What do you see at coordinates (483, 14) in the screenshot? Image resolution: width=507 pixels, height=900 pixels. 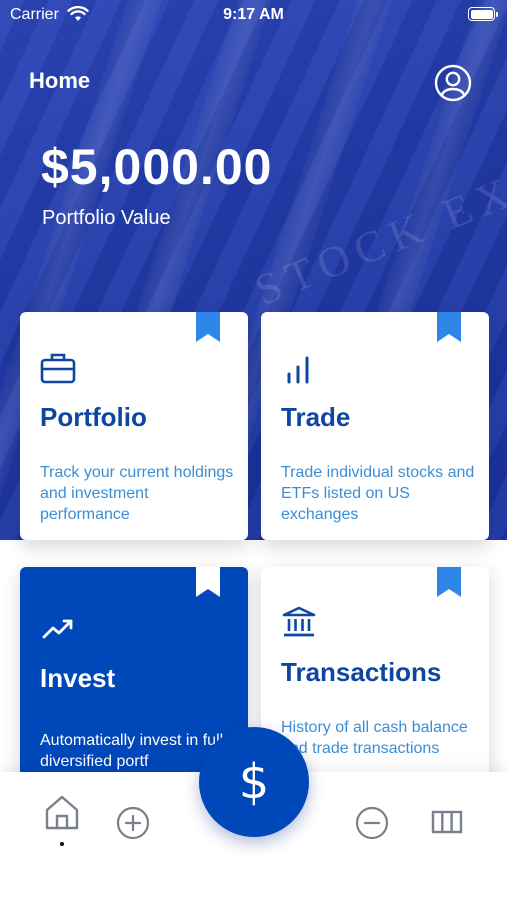 I see `battery-icon` at bounding box center [483, 14].